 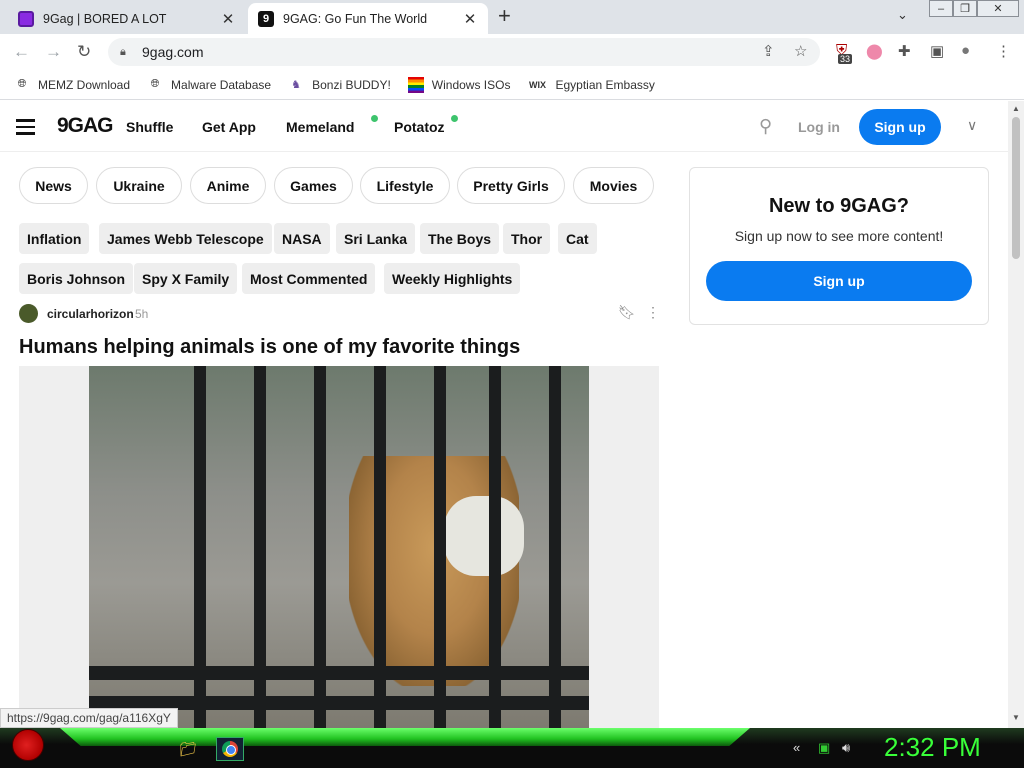 What do you see at coordinates (53, 52) in the screenshot?
I see `forward-arrow-icon: →` at bounding box center [53, 52].